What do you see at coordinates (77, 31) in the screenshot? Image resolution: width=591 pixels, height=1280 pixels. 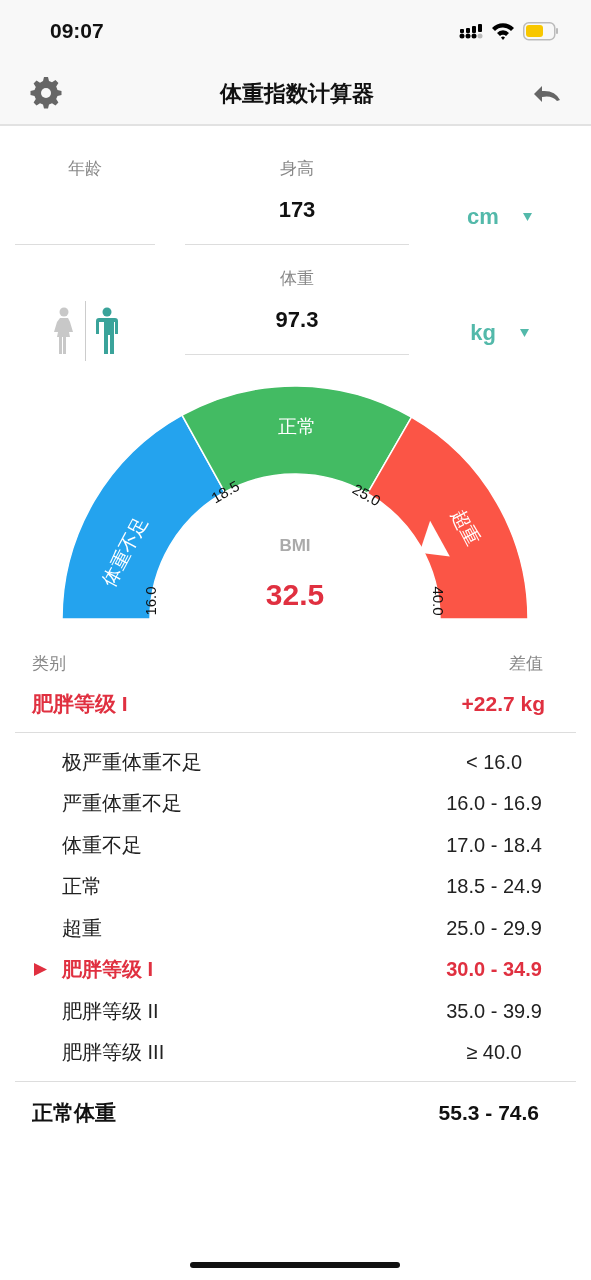 I see `status-time: 09:07` at bounding box center [77, 31].